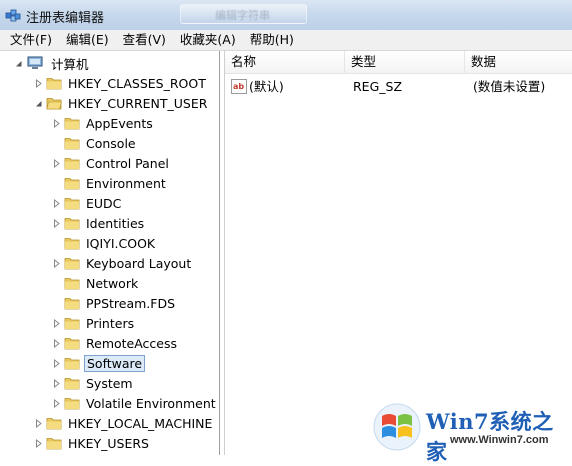 The image size is (572, 466). Describe the element at coordinates (29, 40) in the screenshot. I see `menu-file: 文件(F)` at that location.